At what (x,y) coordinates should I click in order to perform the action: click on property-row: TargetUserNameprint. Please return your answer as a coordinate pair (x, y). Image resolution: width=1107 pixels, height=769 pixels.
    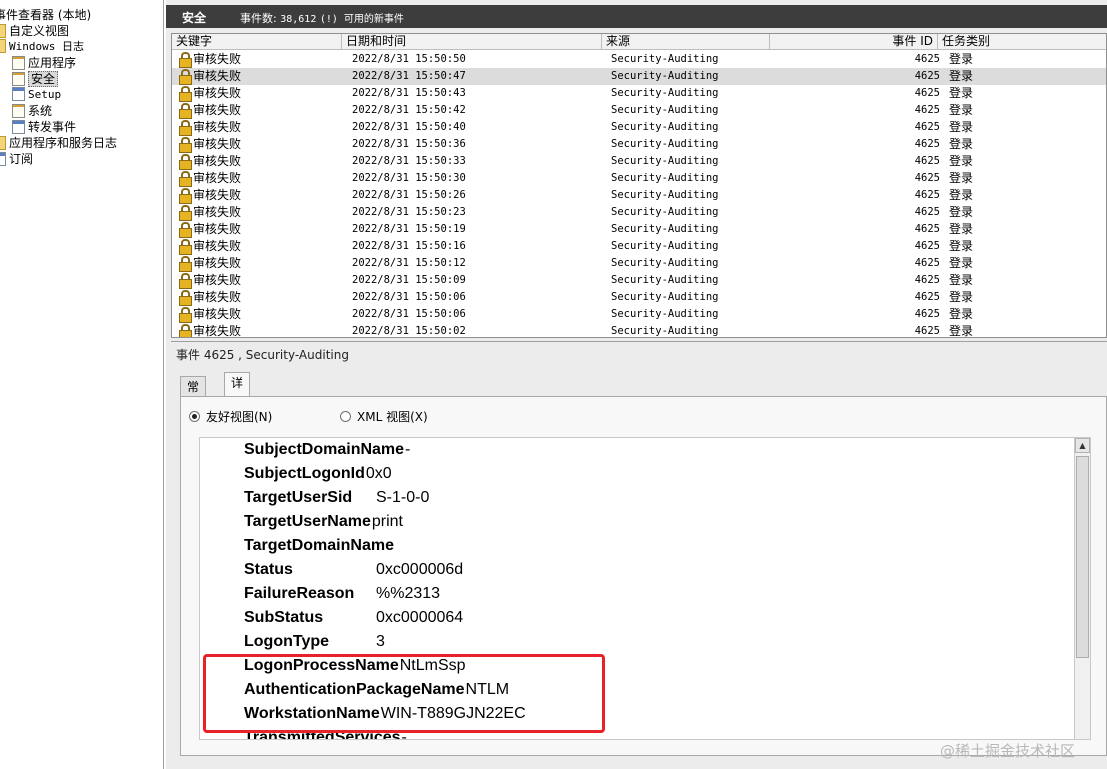
    Looking at the image, I should click on (323, 522).